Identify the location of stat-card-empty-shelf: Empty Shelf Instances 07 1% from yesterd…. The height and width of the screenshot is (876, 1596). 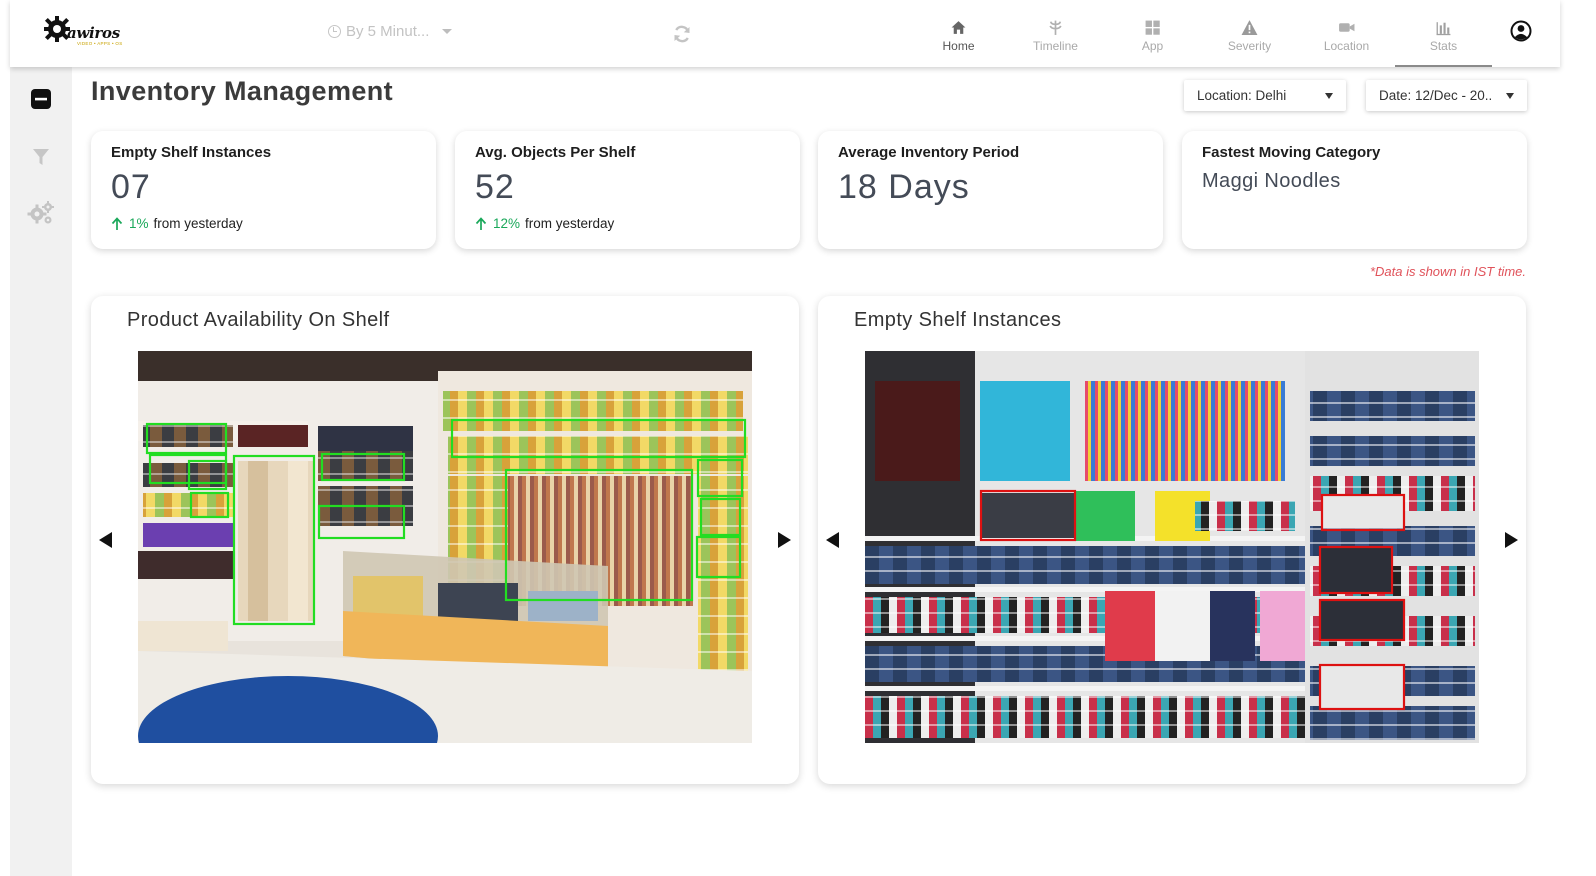
(263, 190).